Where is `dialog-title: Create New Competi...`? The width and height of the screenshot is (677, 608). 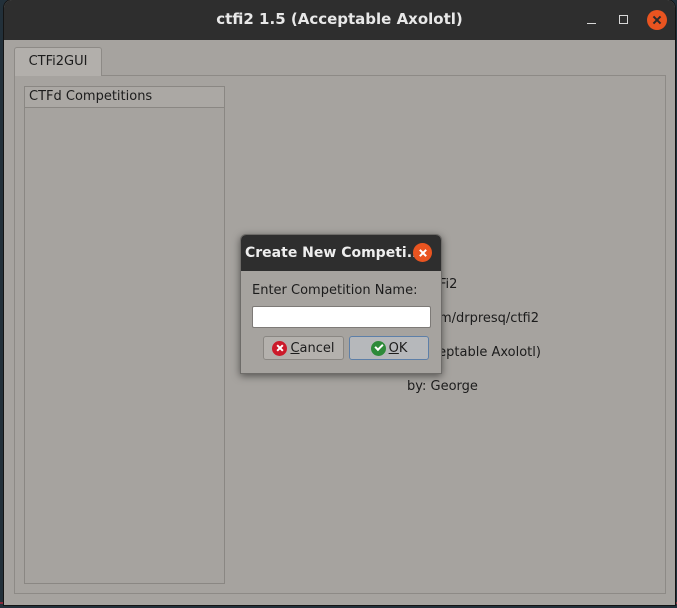 dialog-title: Create New Competi... is located at coordinates (334, 253).